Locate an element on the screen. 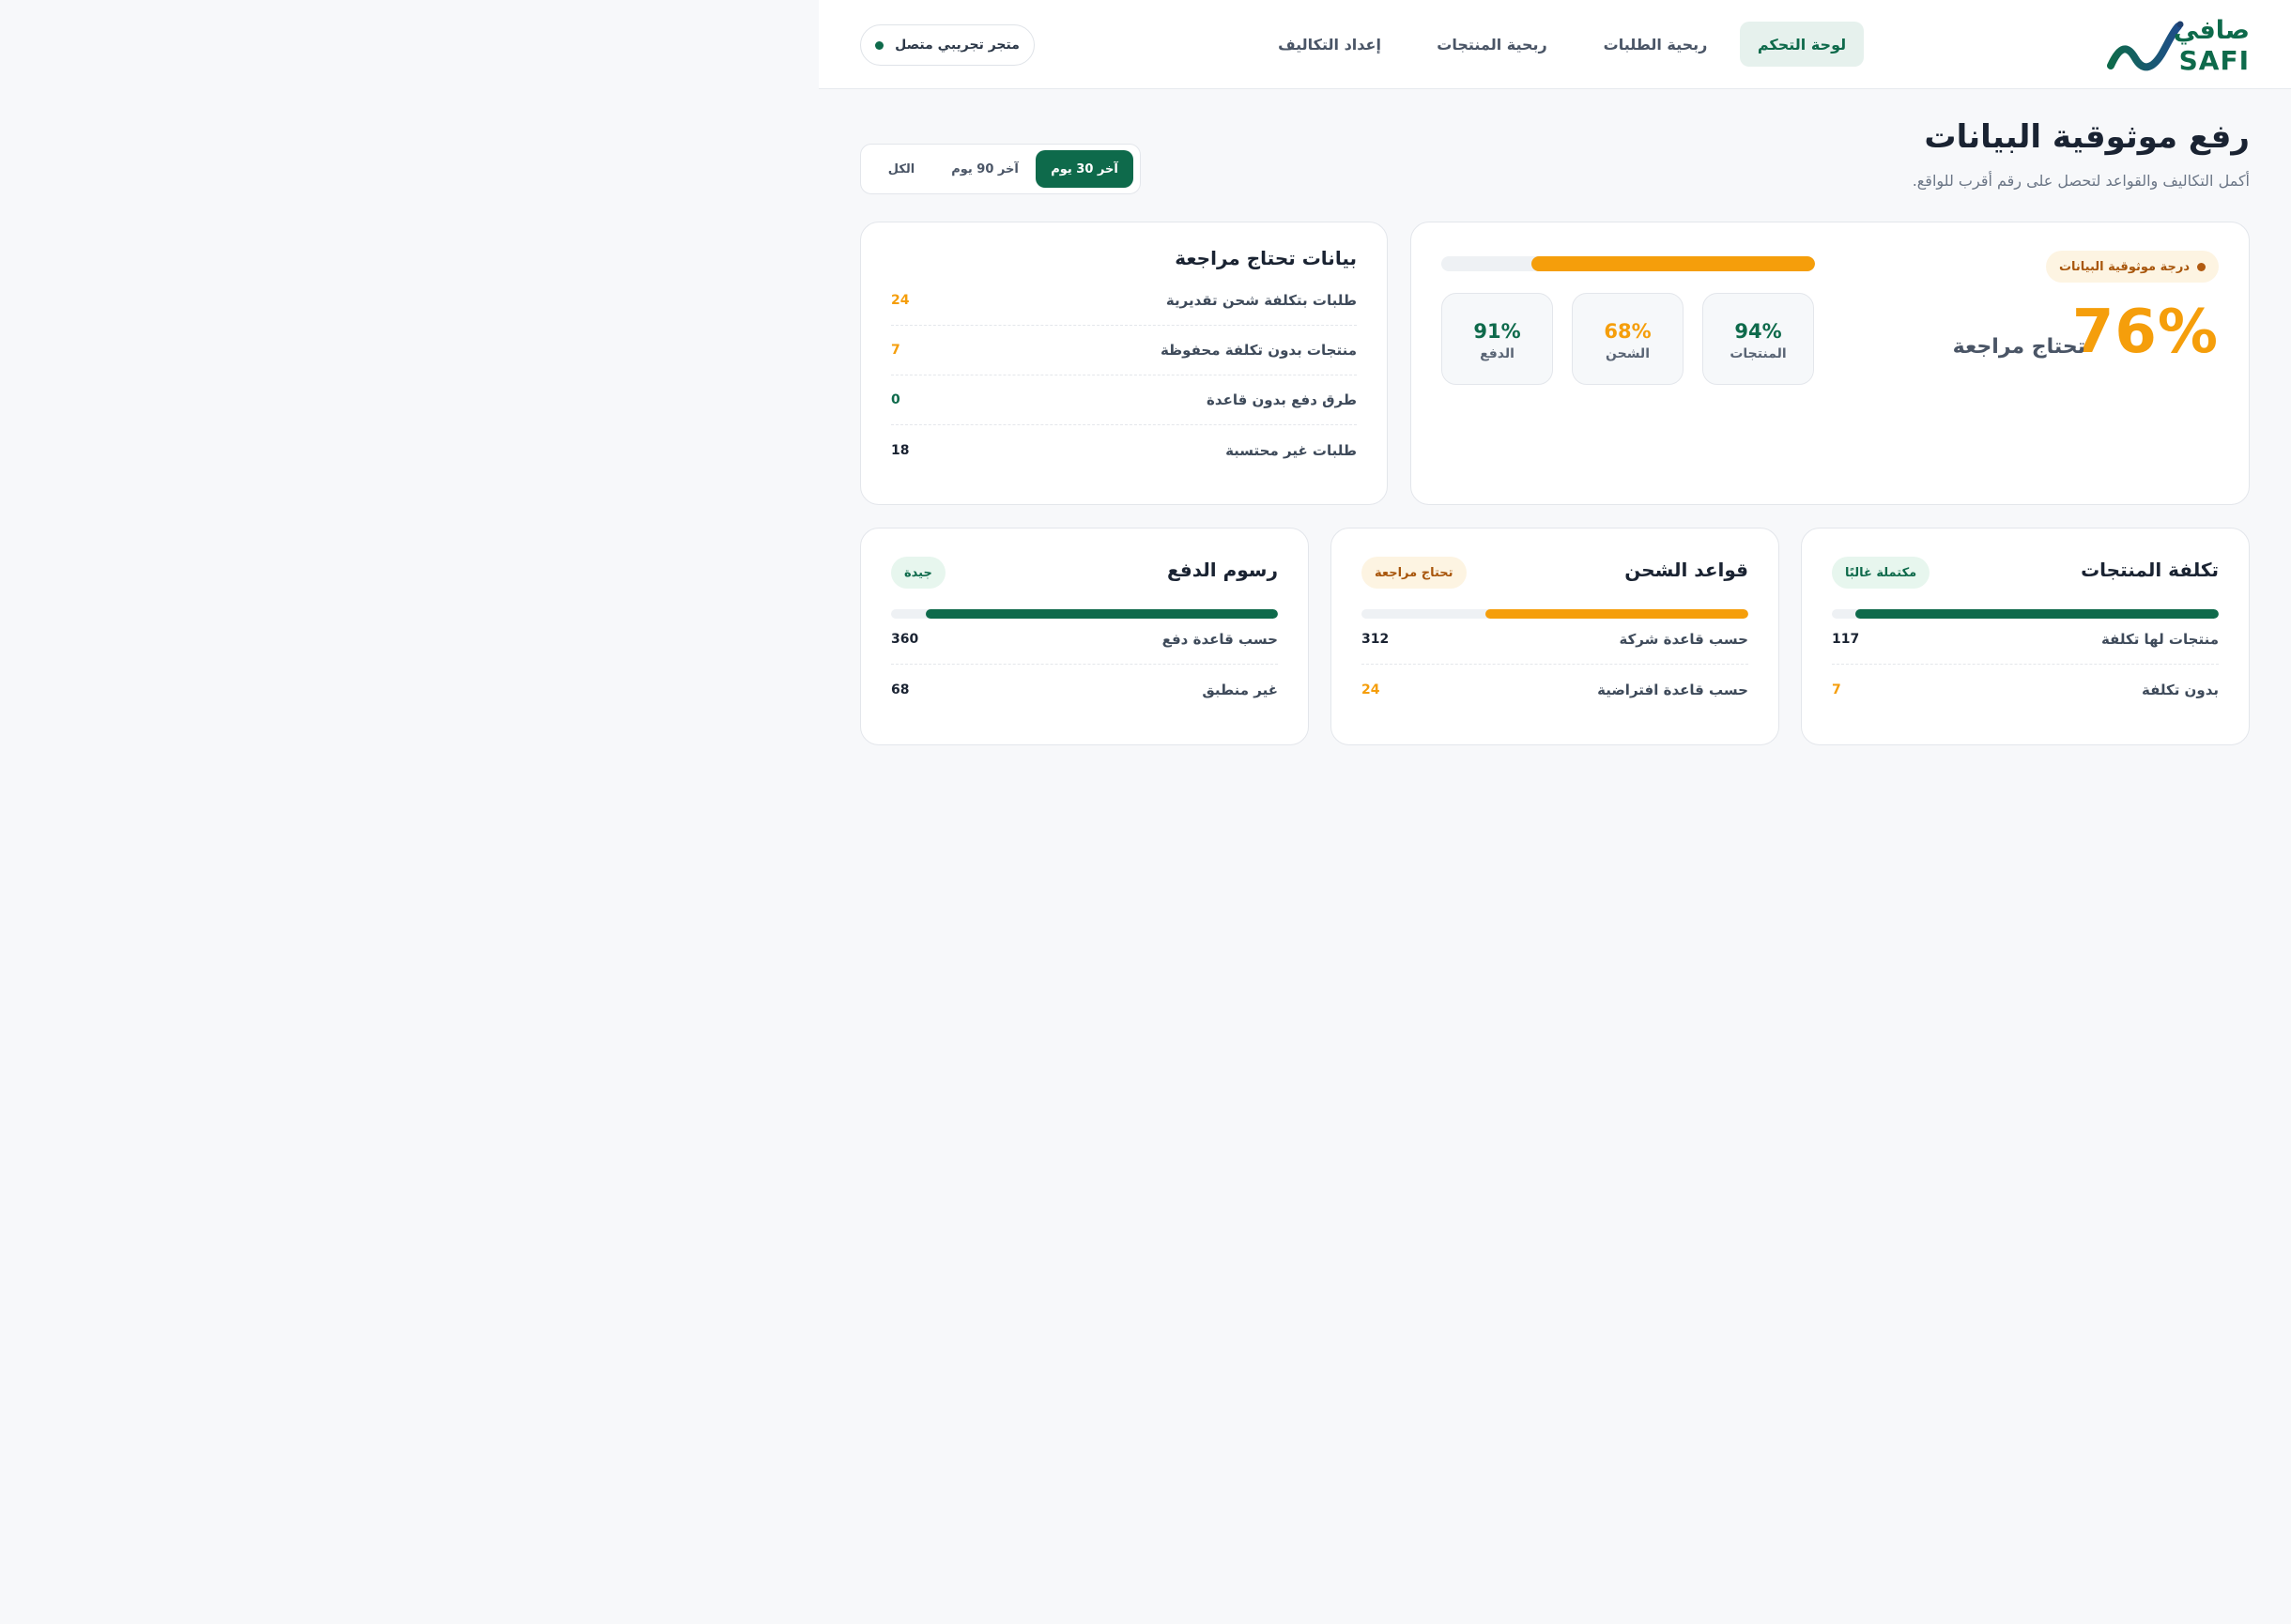 This screenshot has height=1624, width=2291. metric-shipping-label: الشحن is located at coordinates (1628, 354).